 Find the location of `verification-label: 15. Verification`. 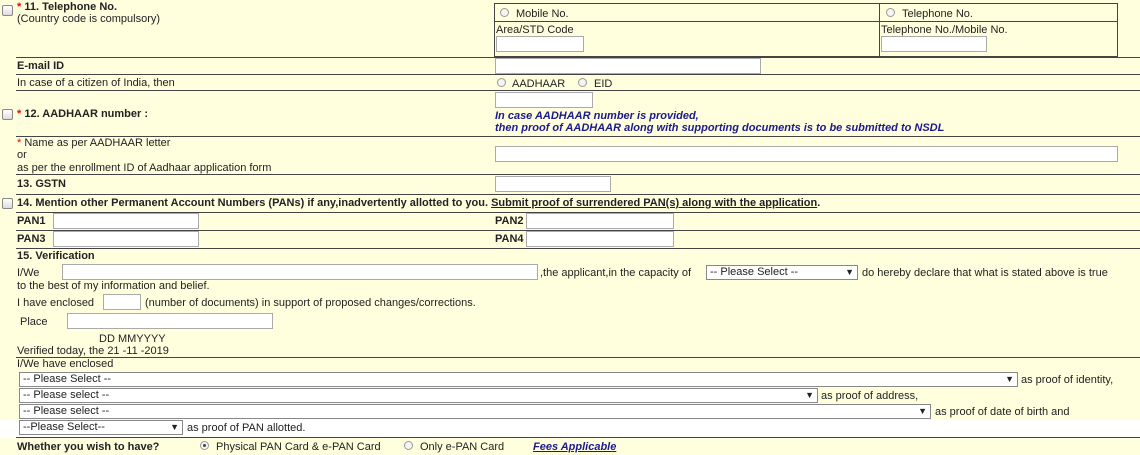

verification-label: 15. Verification is located at coordinates (56, 256).